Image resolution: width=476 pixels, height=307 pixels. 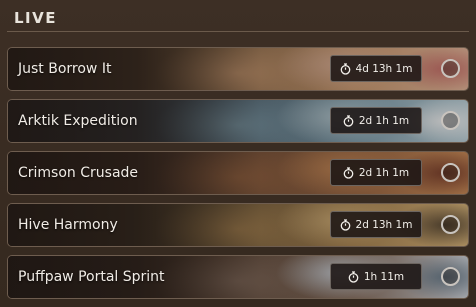 What do you see at coordinates (78, 173) in the screenshot?
I see `event-title: Crimson Crusade` at bounding box center [78, 173].